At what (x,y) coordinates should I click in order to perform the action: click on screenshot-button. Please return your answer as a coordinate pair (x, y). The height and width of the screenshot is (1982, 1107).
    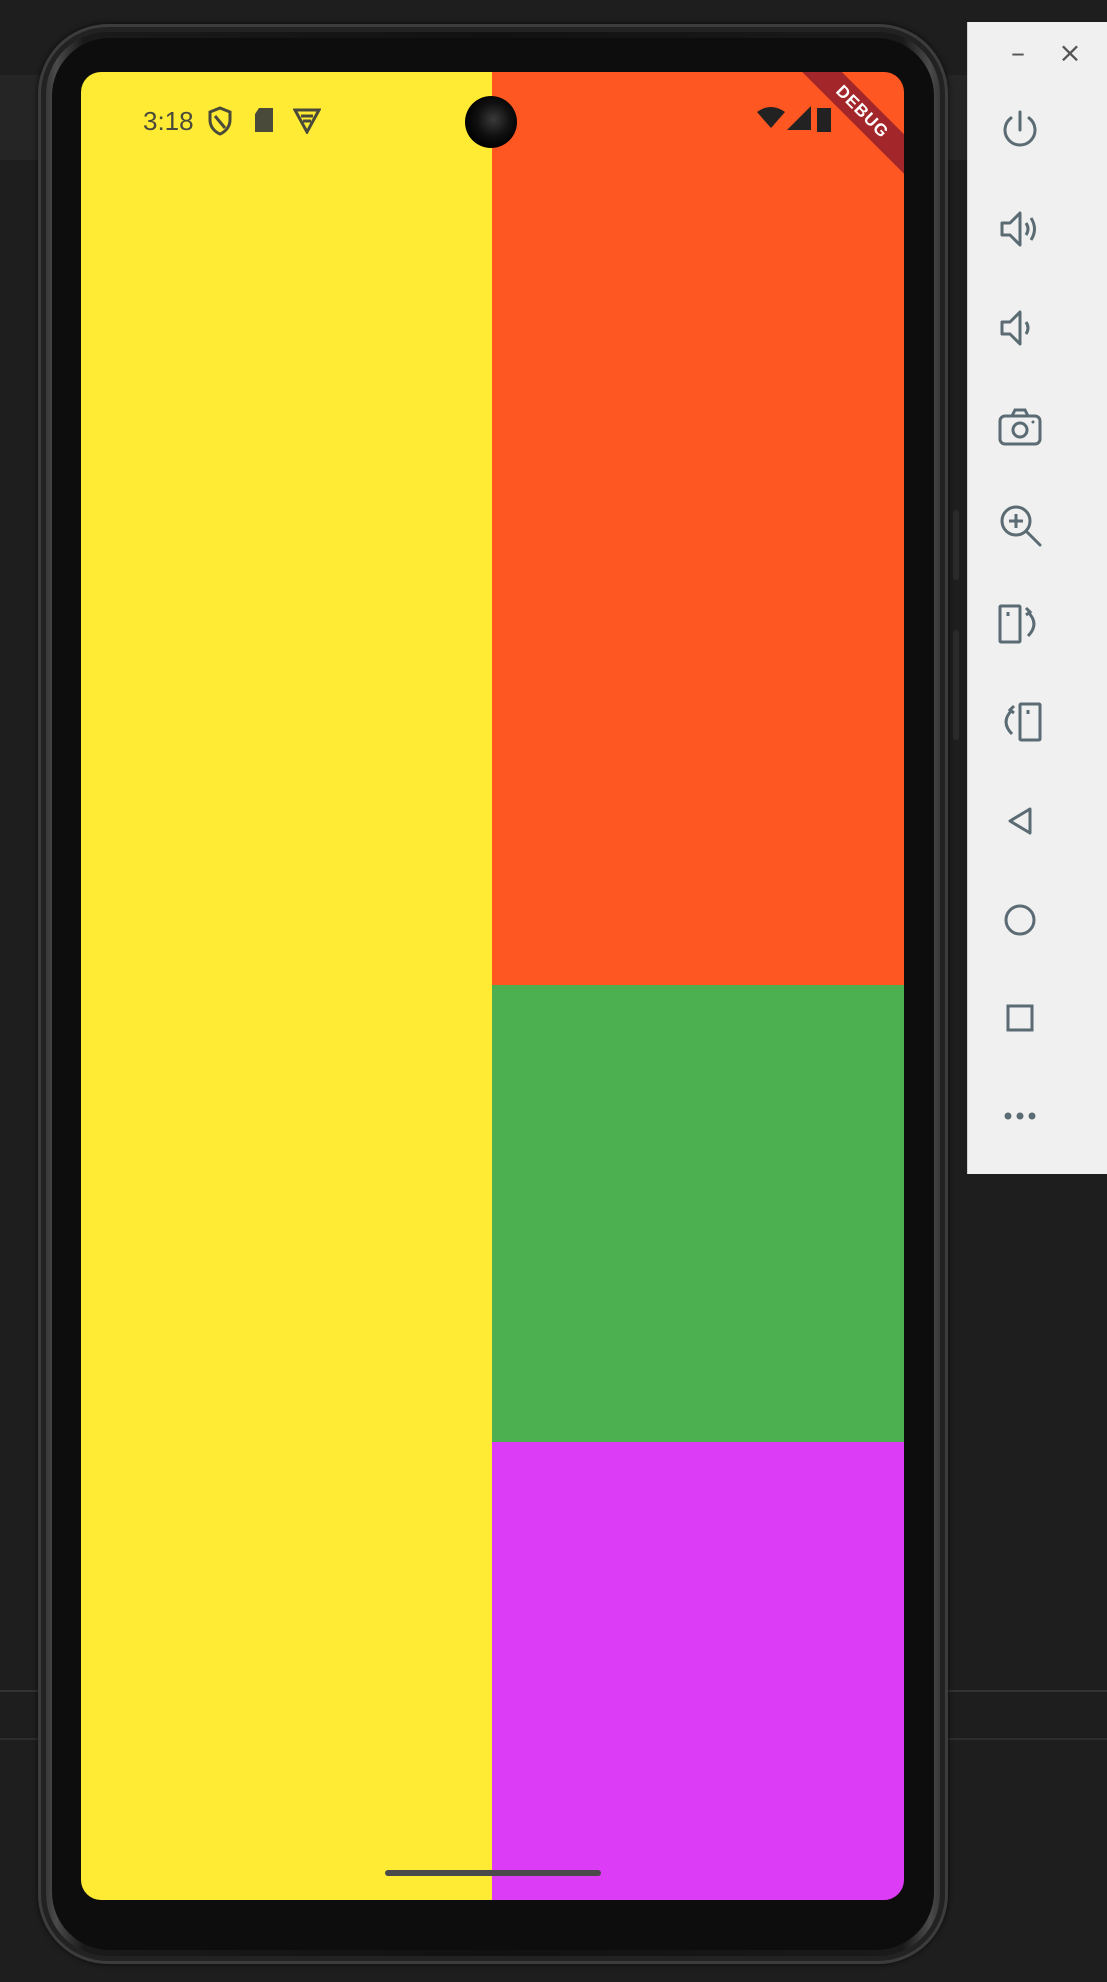
    Looking at the image, I should click on (1020, 427).